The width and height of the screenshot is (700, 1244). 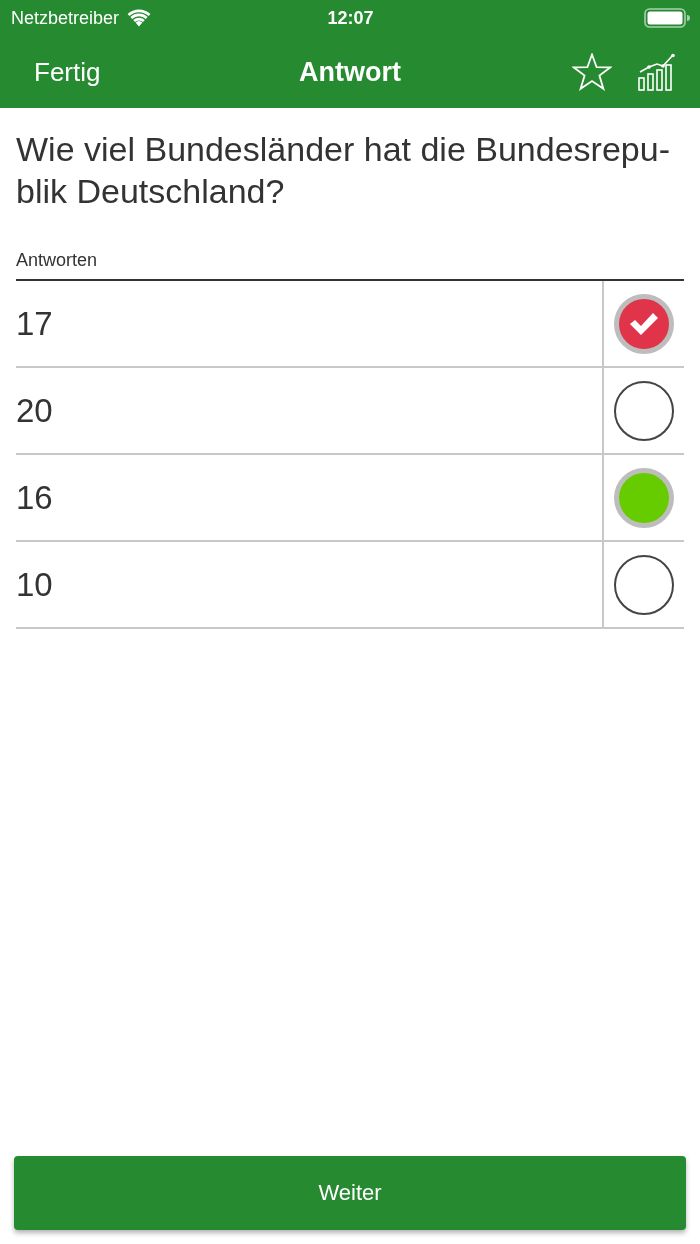 I want to click on bar-chart-icon, so click(x=657, y=72).